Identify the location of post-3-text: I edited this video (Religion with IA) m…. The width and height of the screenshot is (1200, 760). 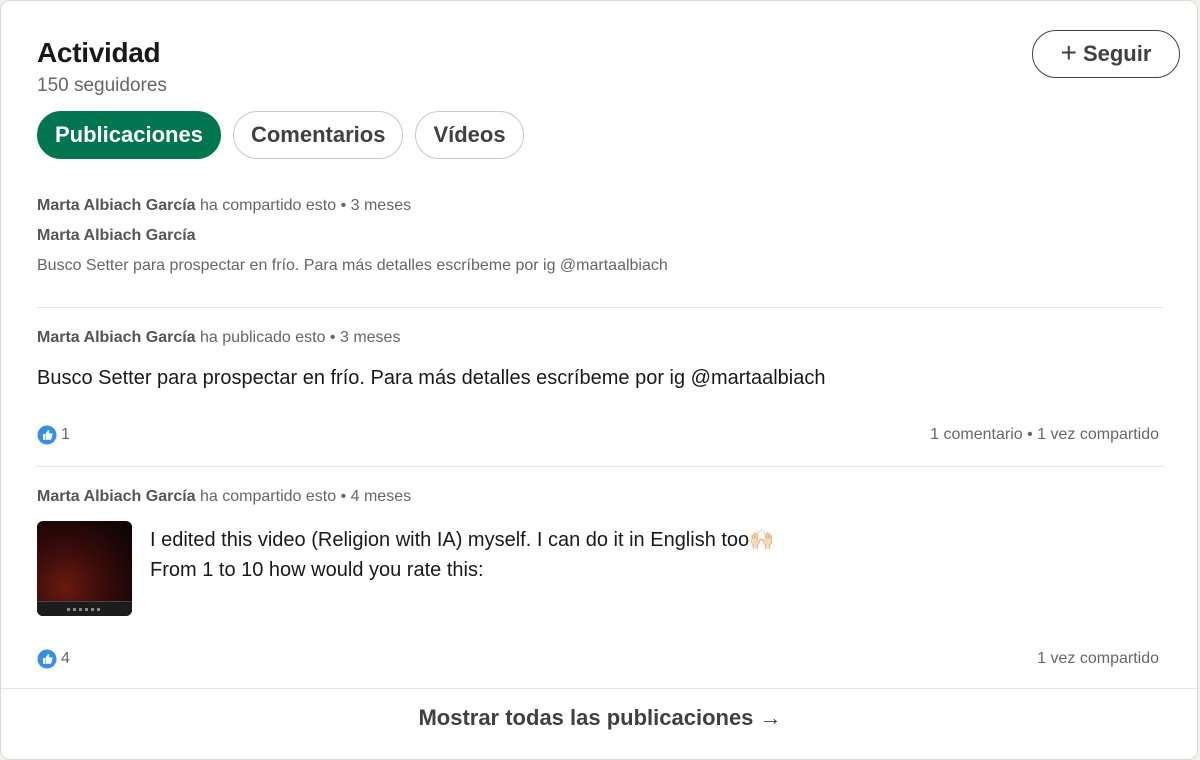
(462, 555).